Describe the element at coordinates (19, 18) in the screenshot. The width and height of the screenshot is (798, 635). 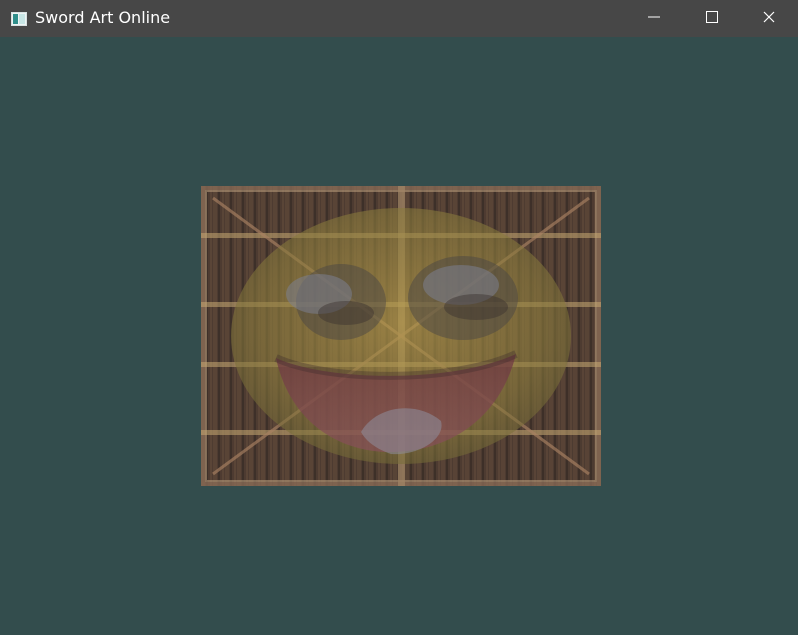
I see `app-window-icon` at that location.